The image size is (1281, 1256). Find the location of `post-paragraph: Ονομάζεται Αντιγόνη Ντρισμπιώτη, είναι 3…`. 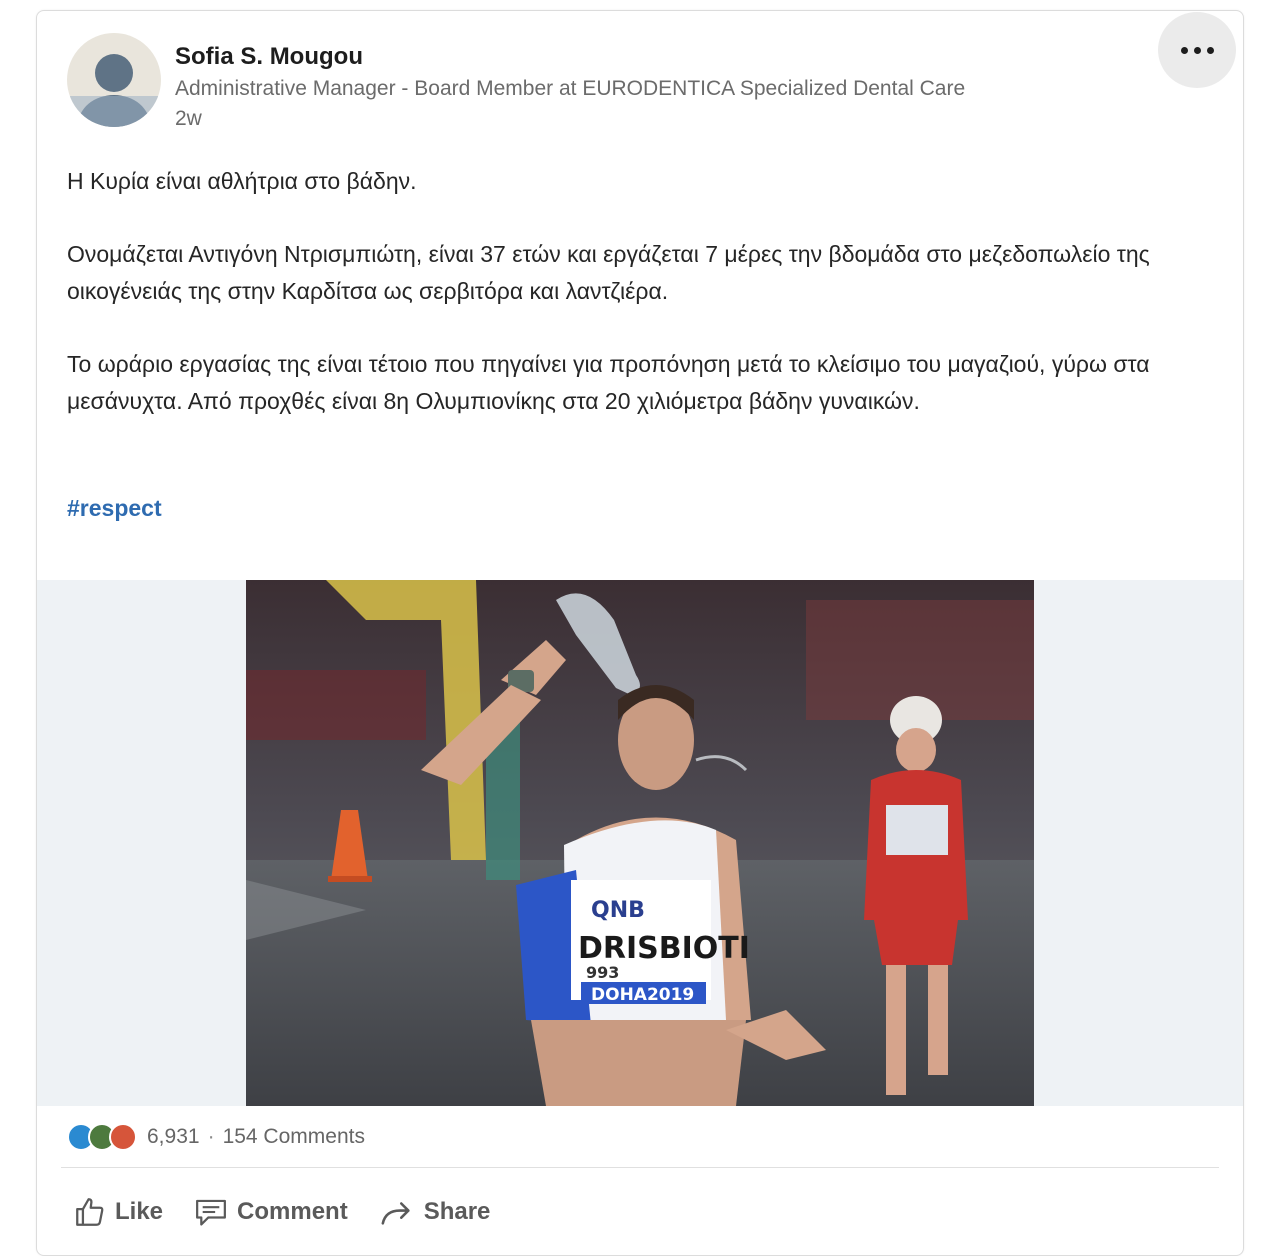

post-paragraph: Ονομάζεται Αντιγόνη Ντρισμπιώτη, είναι 3… is located at coordinates (608, 272).